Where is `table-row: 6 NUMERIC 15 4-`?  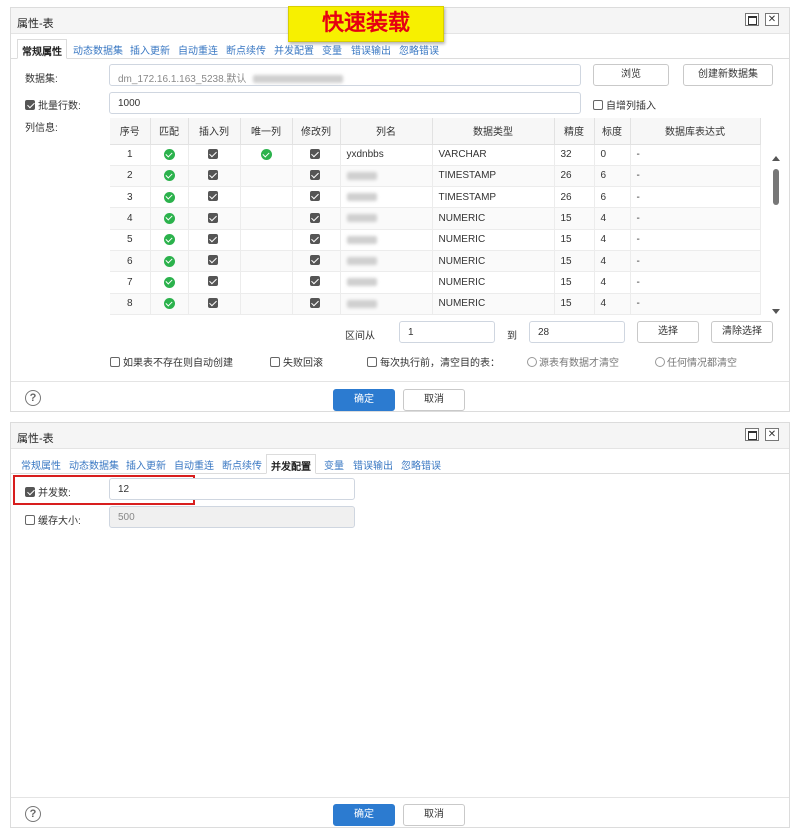
table-row: 6 NUMERIC 15 4- is located at coordinates (435, 261).